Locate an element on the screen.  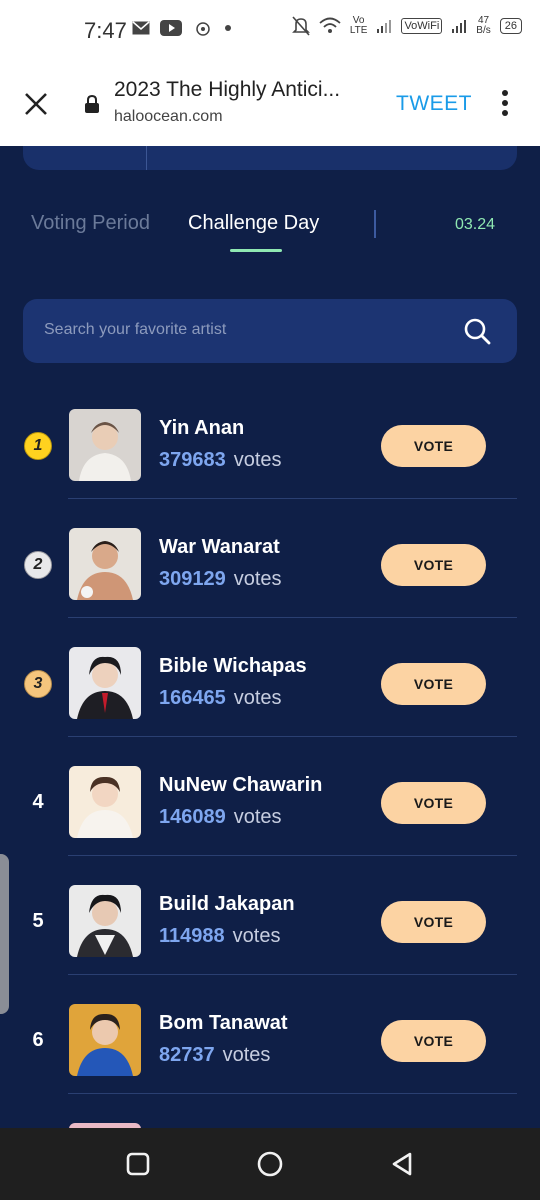
close-icon is located at coordinates (36, 104).